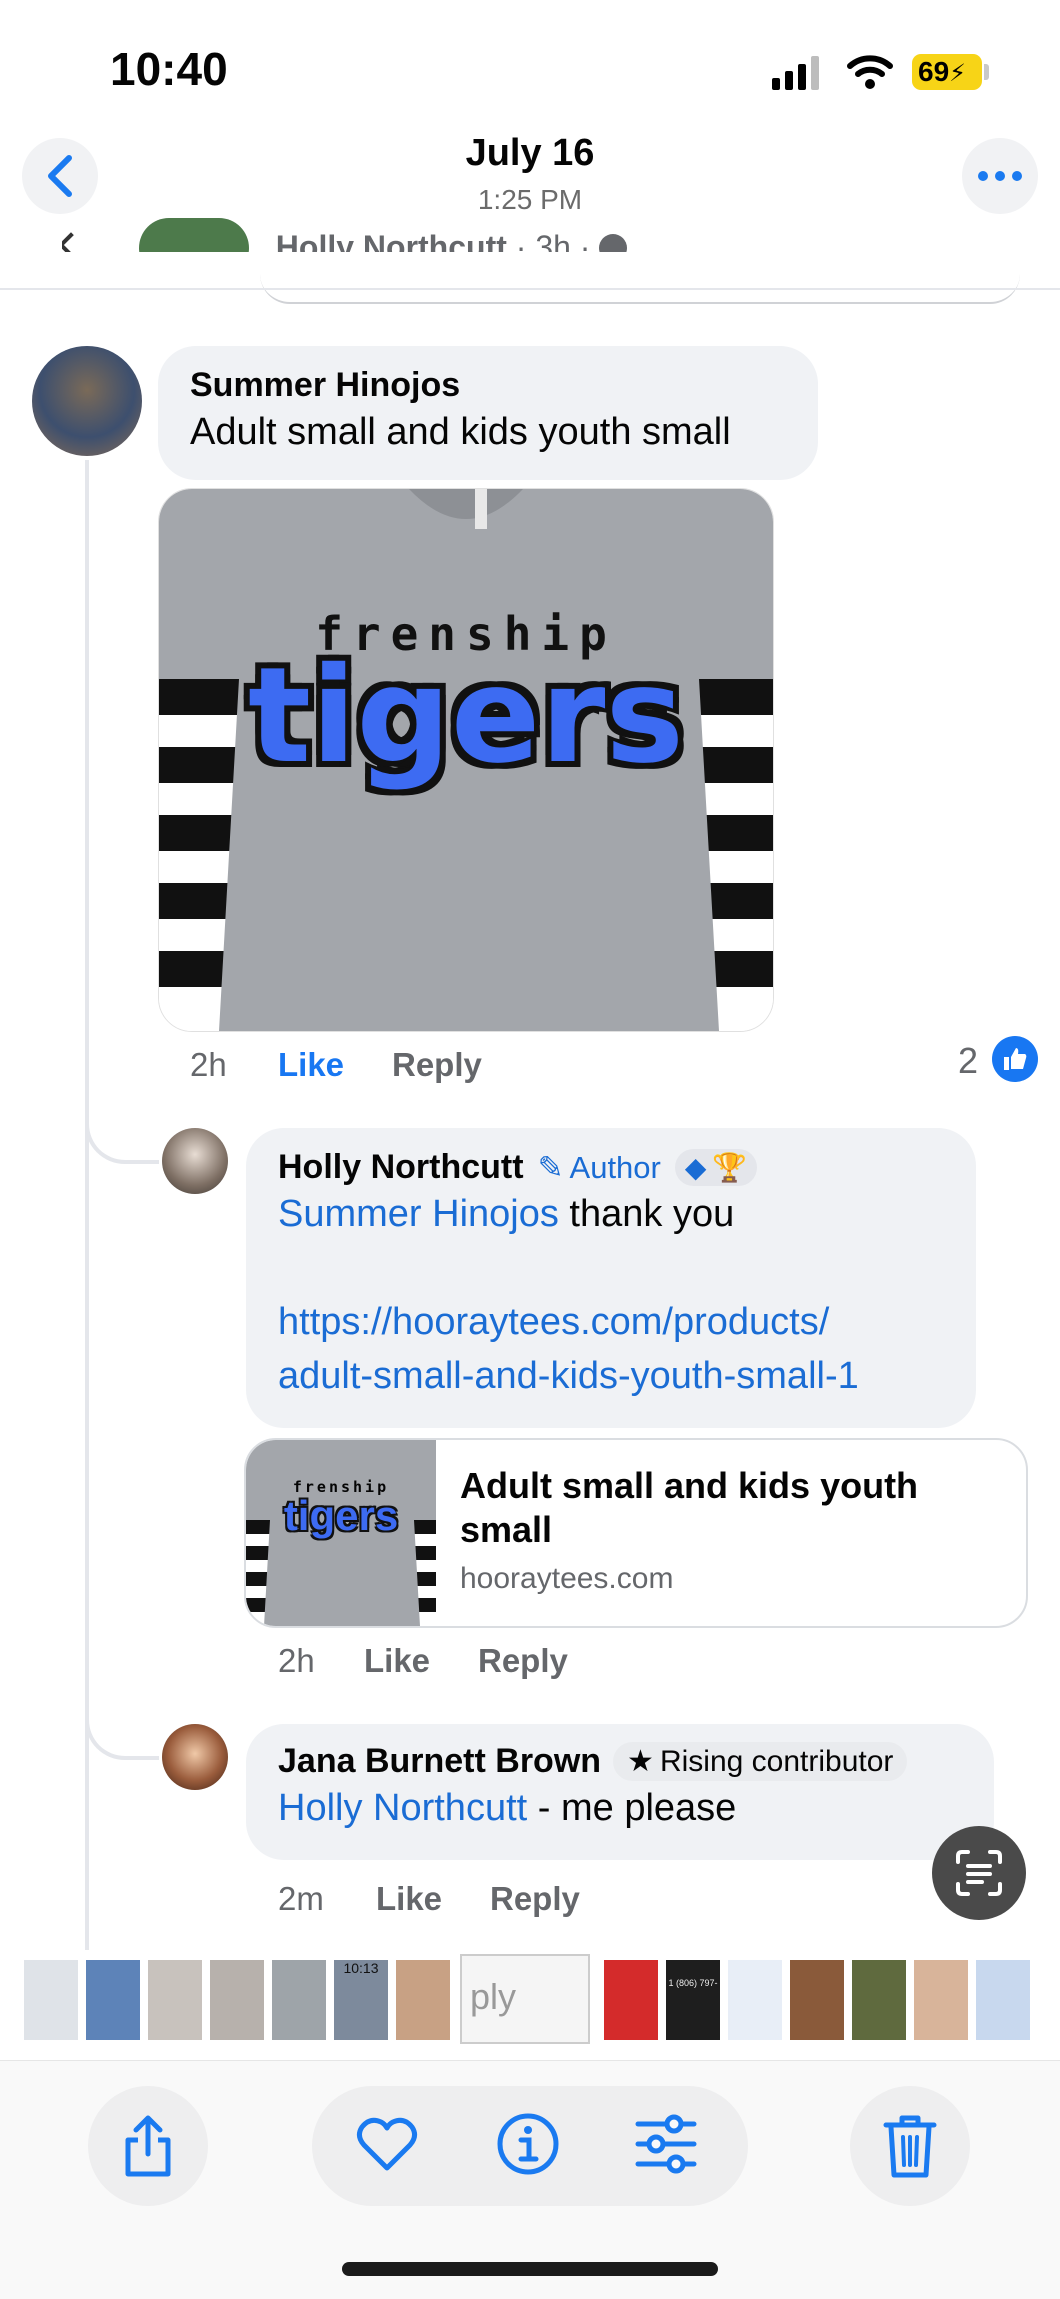 The image size is (1060, 2299). I want to click on comment-author: Jana Burnett Brown, so click(439, 1761).